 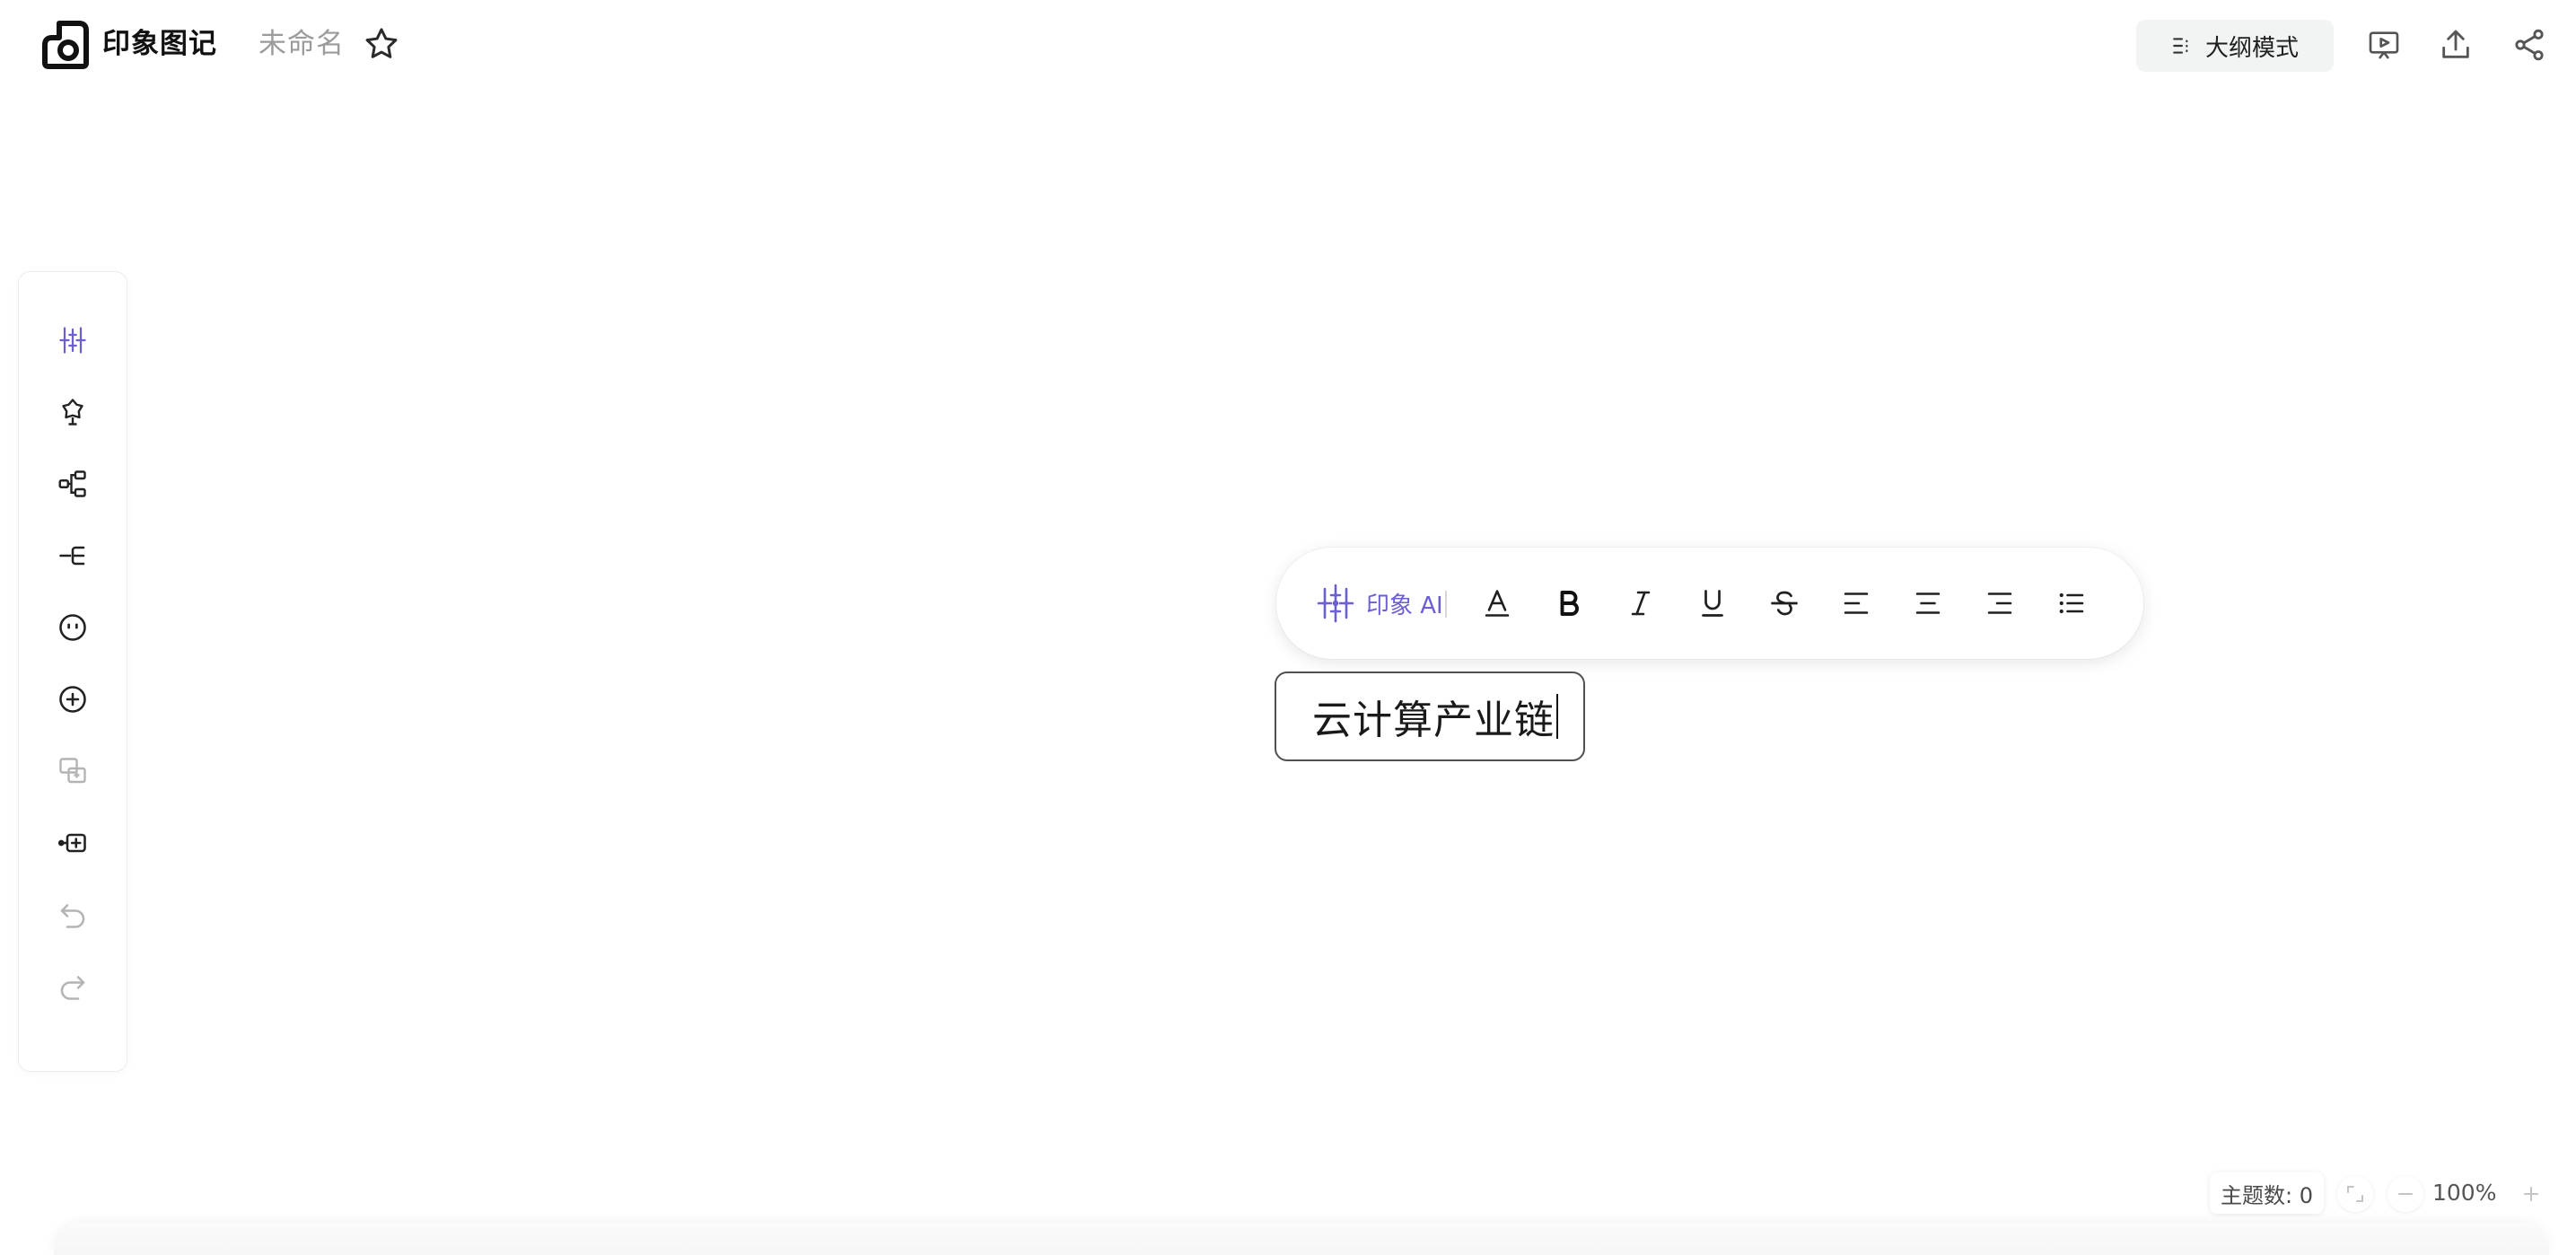 I want to click on copy-style-icon, so click(x=72, y=772).